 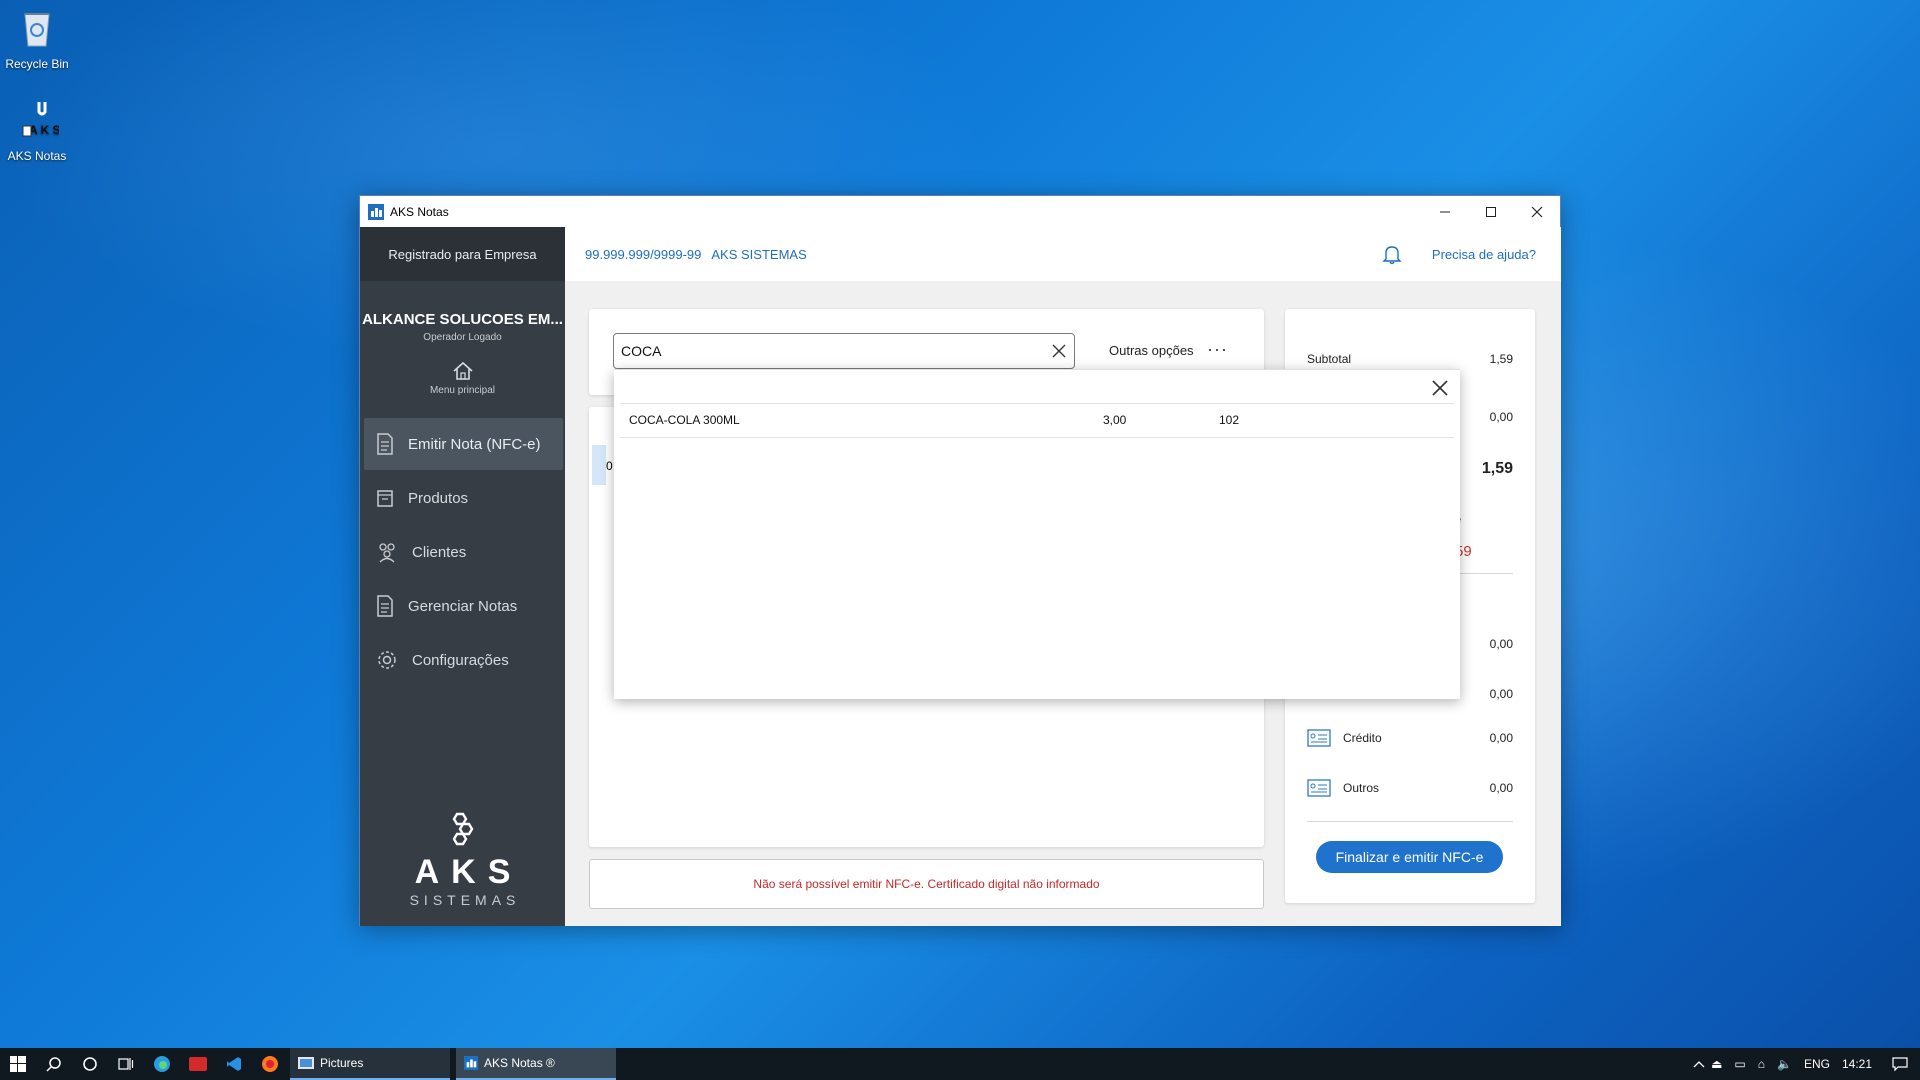 What do you see at coordinates (1115, 420) in the screenshot?
I see `result-price: 3,00` at bounding box center [1115, 420].